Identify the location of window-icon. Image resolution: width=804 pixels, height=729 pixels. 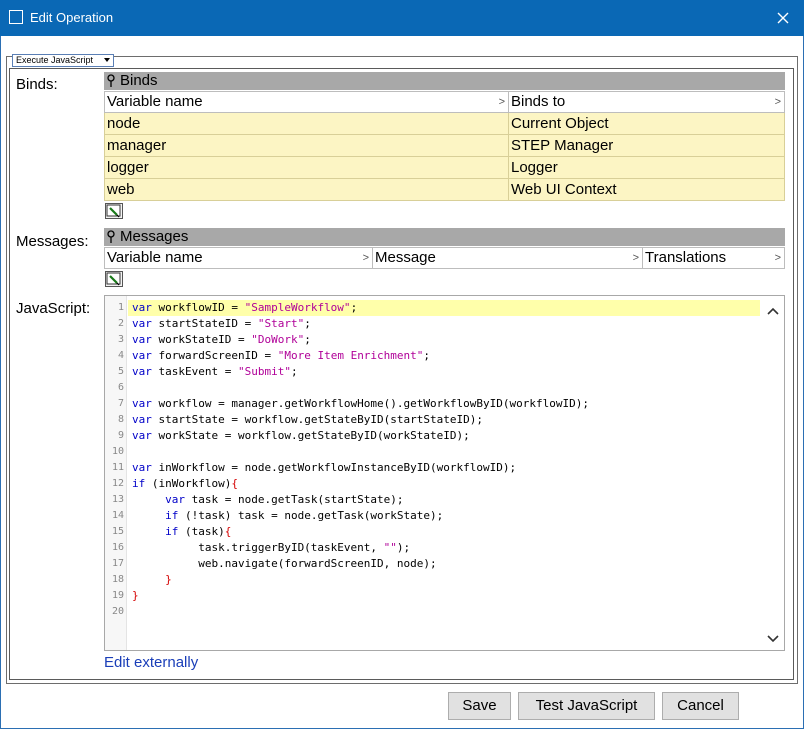
(16, 17).